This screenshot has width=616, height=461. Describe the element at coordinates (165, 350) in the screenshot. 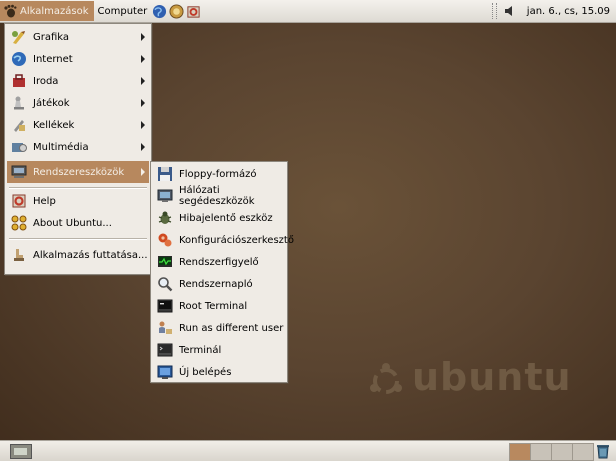

I see `terminal-icon` at that location.